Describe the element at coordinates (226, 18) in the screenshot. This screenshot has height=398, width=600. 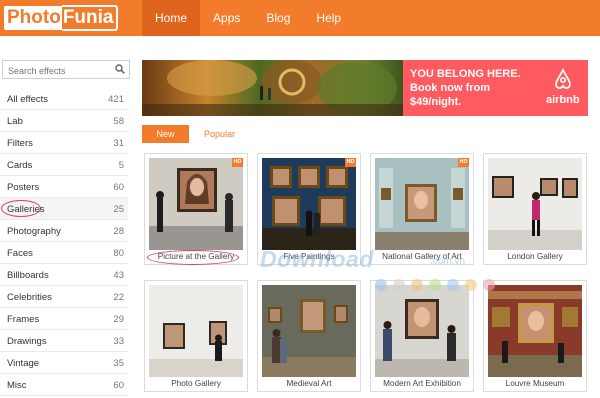
I see `nav-apps: Apps` at that location.